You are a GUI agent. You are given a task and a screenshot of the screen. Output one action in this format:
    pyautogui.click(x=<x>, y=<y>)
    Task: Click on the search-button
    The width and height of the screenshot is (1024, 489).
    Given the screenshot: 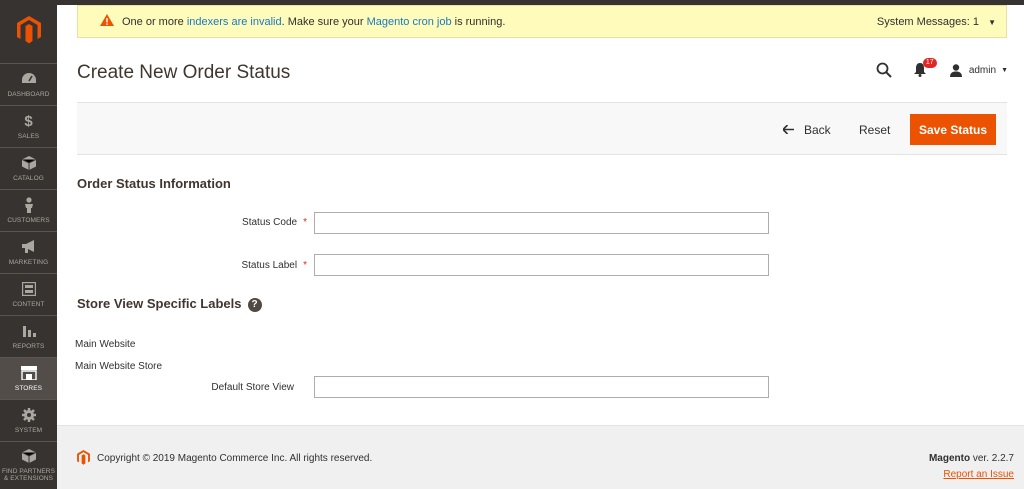 What is the action you would take?
    pyautogui.click(x=884, y=70)
    